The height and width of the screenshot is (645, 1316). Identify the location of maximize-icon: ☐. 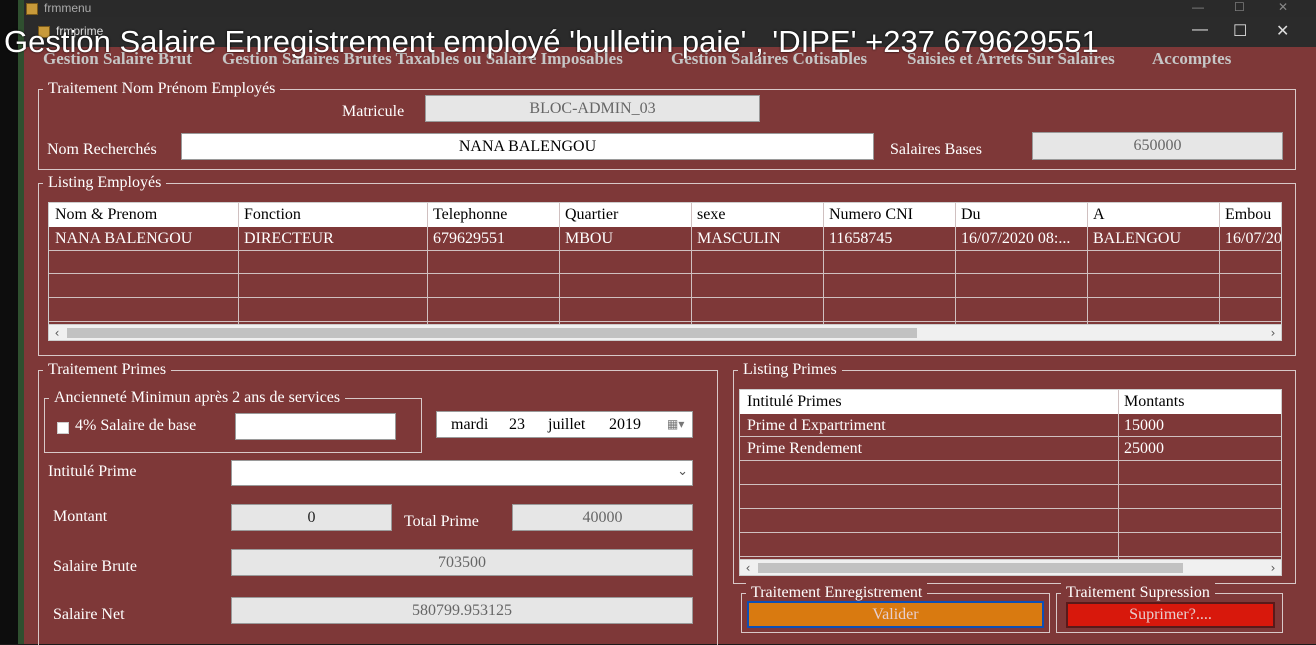
(1240, 31).